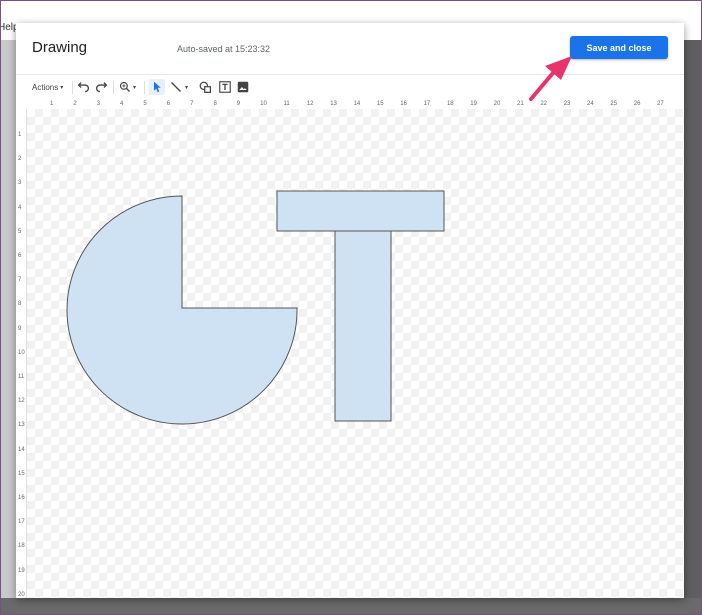 This screenshot has width=702, height=615. I want to click on redo-icon, so click(101, 87).